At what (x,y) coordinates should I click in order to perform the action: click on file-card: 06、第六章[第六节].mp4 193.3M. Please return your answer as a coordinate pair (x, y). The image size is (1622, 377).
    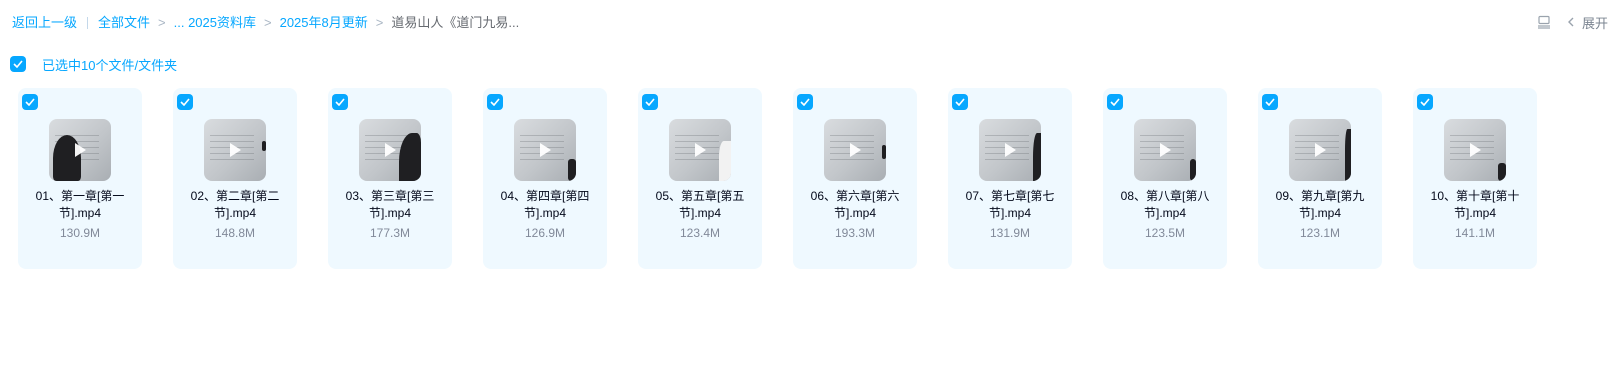
    Looking at the image, I should click on (855, 178).